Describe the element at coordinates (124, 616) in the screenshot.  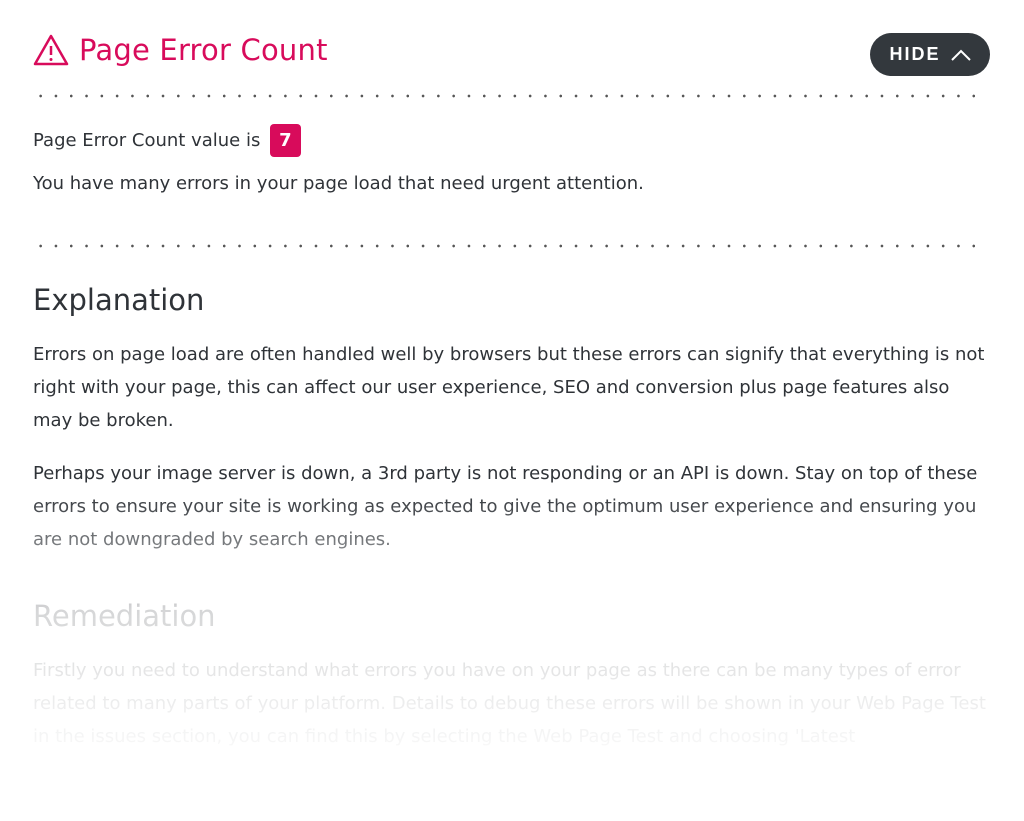
I see `remediation-heading: Remediation` at that location.